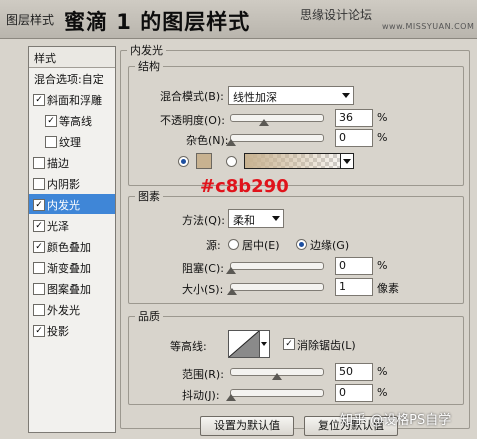  I want to click on range-input: 50, so click(354, 372).